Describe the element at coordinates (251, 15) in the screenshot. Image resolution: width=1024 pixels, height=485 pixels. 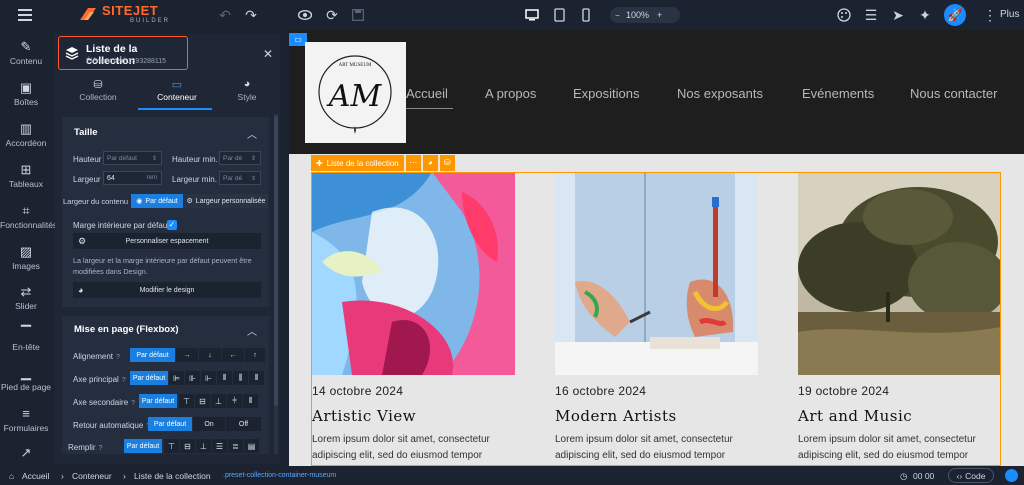
I see `redo-icon: ↷` at that location.